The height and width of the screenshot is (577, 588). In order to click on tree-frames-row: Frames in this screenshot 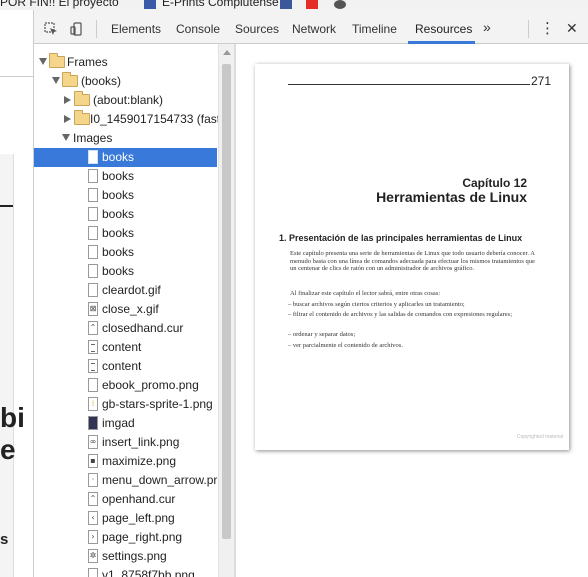, I will do `click(125, 62)`.